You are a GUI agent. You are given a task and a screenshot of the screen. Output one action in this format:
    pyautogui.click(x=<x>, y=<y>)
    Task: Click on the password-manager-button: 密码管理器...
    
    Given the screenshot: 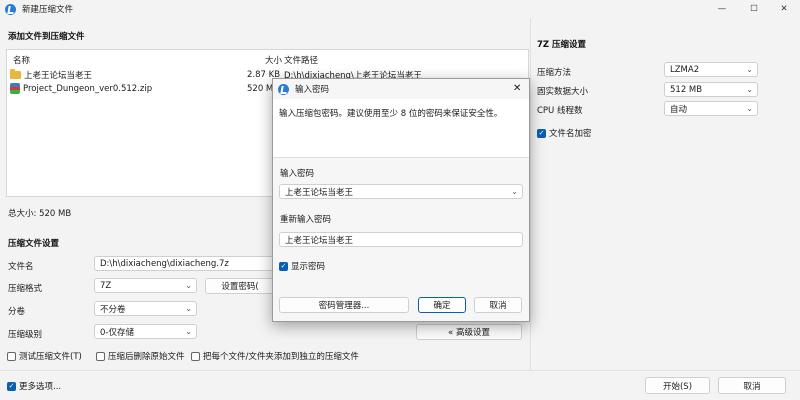 What is the action you would take?
    pyautogui.click(x=344, y=305)
    